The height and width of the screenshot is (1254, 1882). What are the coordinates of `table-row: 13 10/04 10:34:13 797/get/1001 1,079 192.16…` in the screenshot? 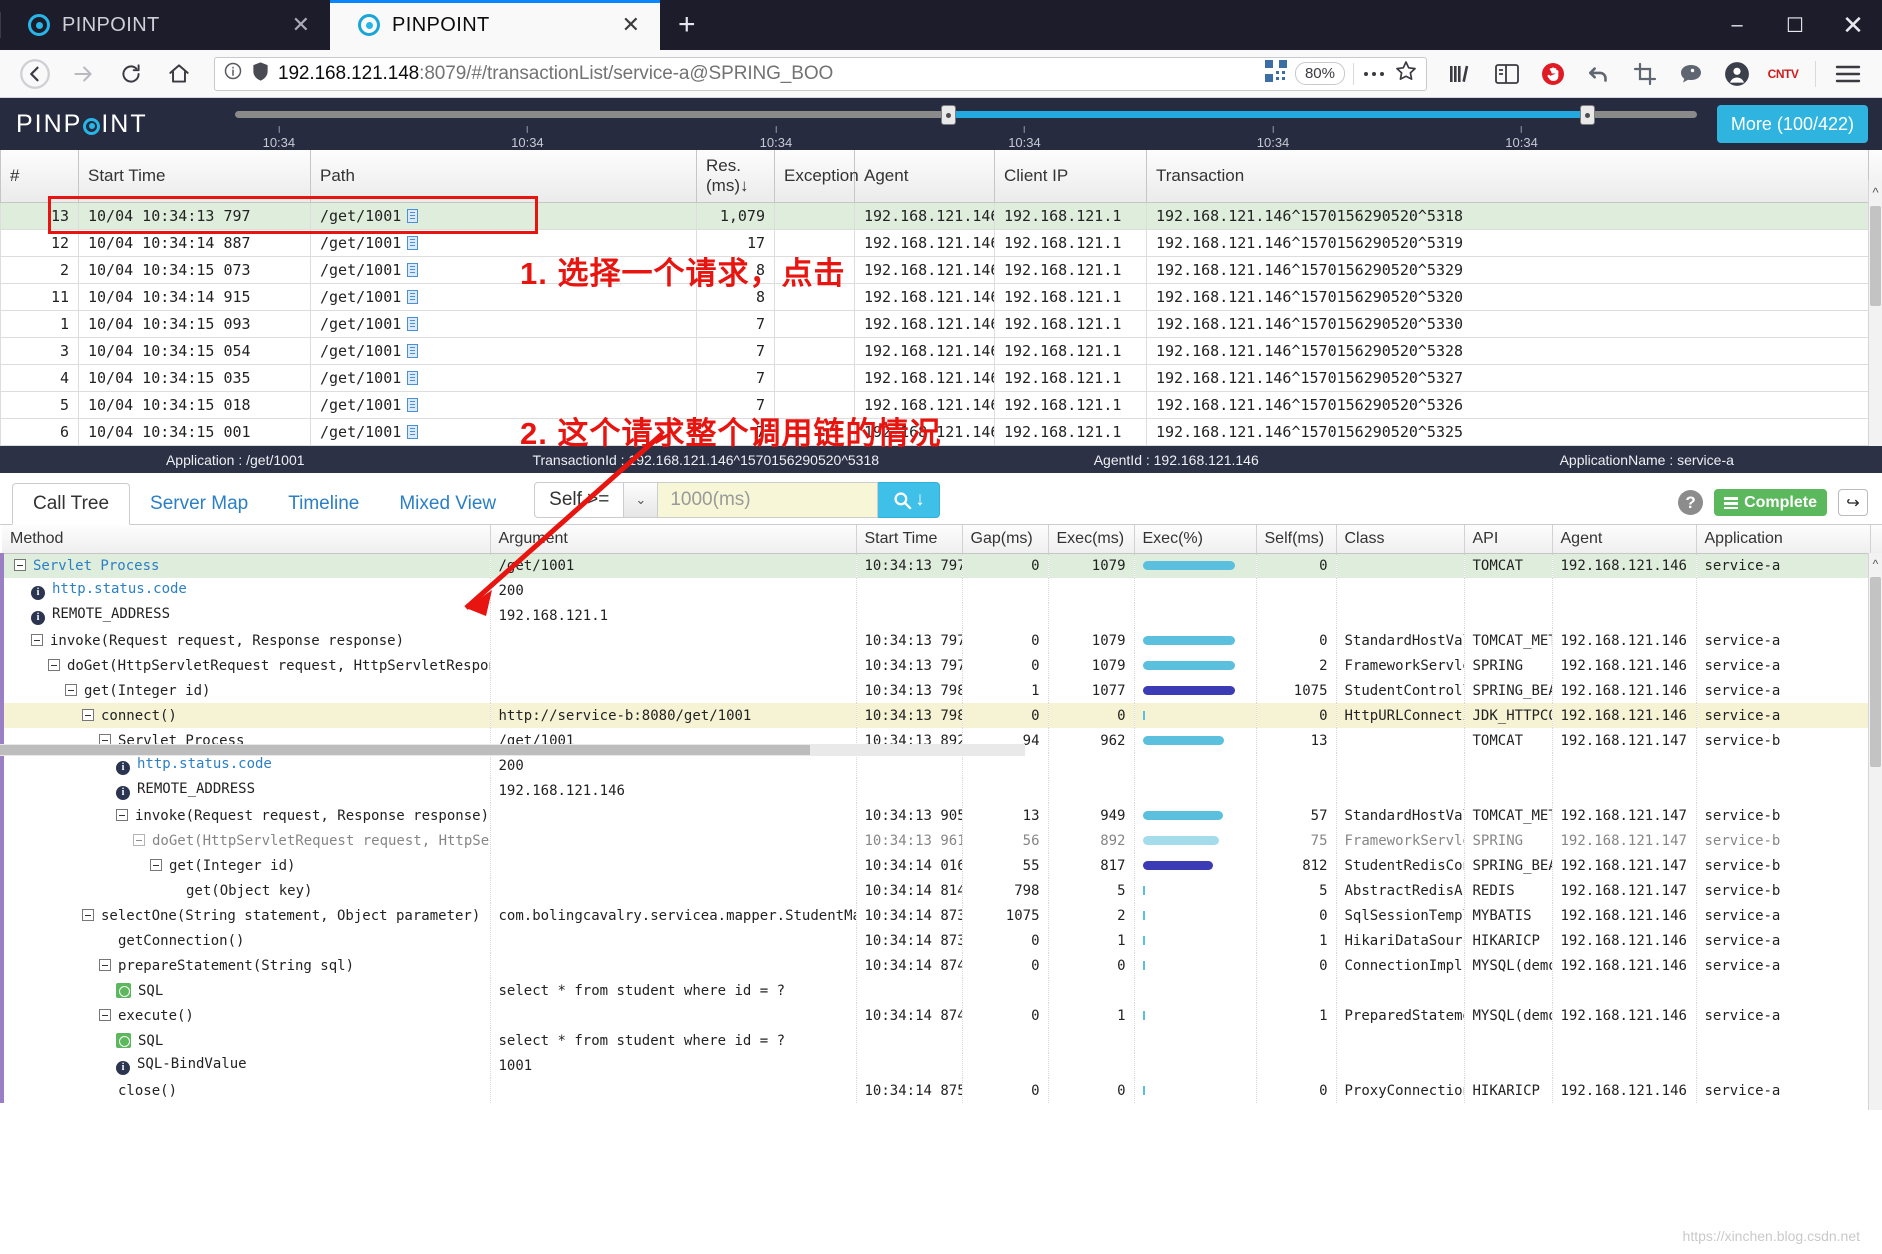 It's located at (941, 216).